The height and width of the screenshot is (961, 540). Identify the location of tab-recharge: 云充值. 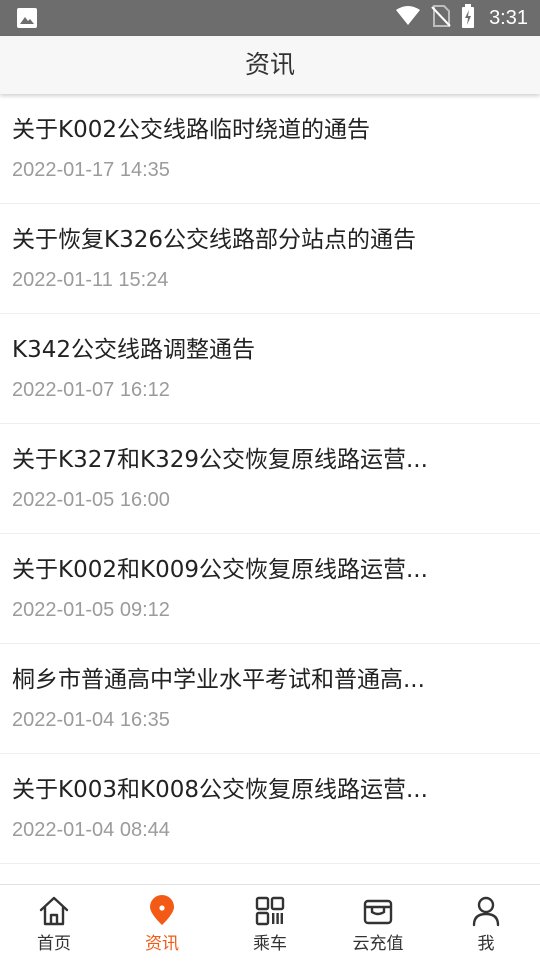
(378, 923).